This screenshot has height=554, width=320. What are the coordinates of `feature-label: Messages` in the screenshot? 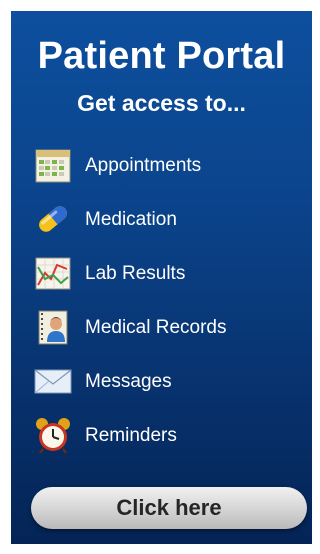 It's located at (128, 381).